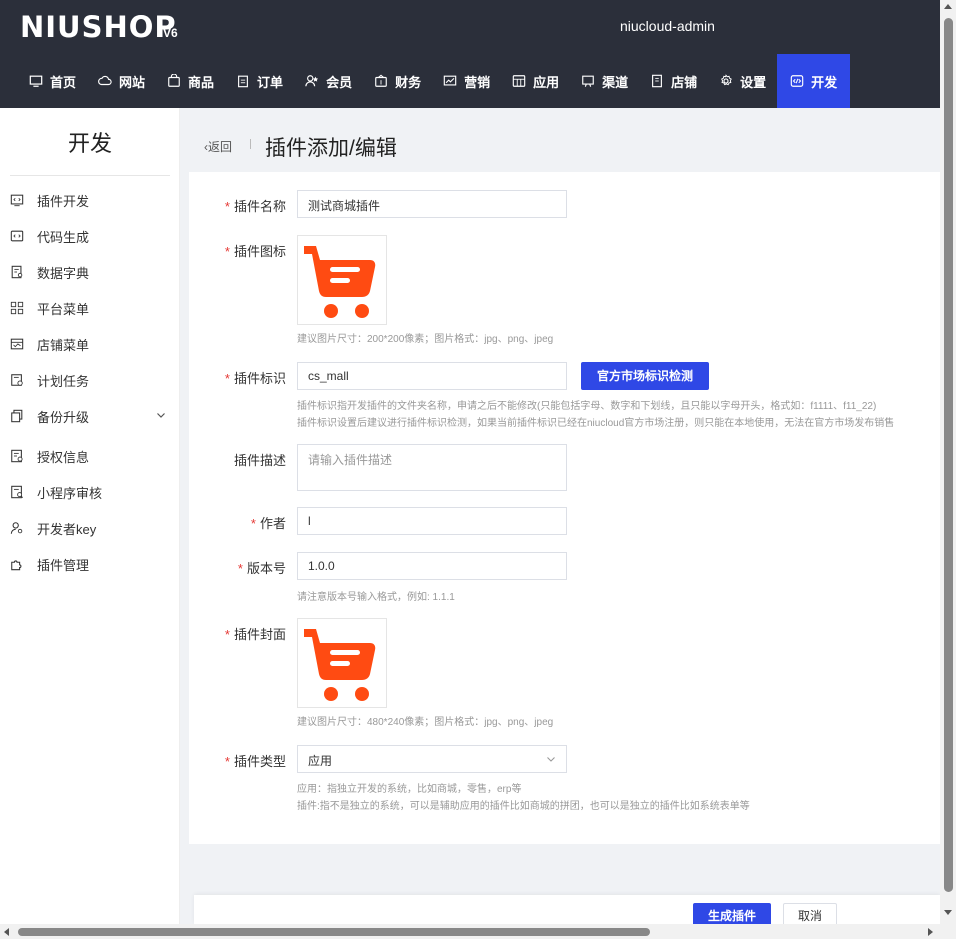 The height and width of the screenshot is (939, 956). I want to click on page-header: ‹返回 插件添加/编辑, so click(560, 140).